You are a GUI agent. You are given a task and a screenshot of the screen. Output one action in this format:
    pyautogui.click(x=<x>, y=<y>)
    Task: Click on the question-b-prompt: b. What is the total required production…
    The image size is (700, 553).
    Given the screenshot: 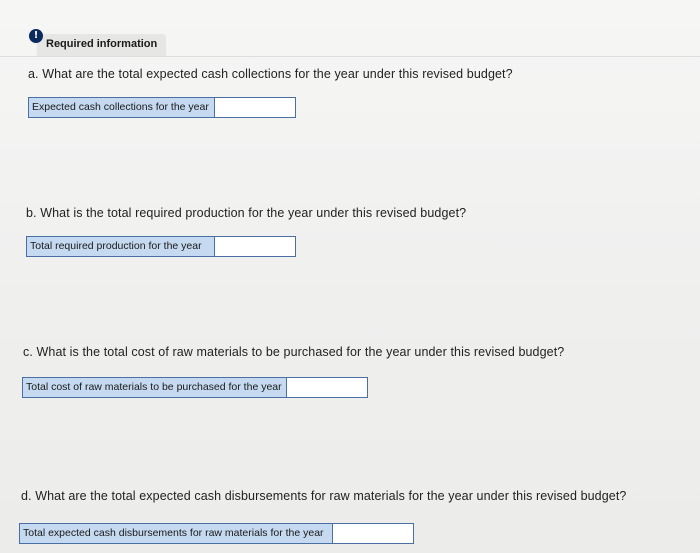 What is the action you would take?
    pyautogui.click(x=246, y=213)
    